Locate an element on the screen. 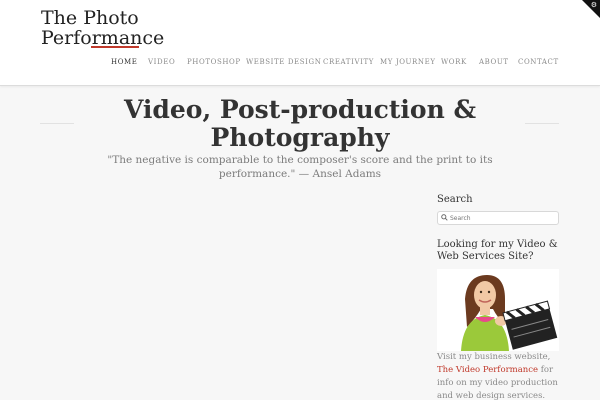  promo-image is located at coordinates (498, 310).